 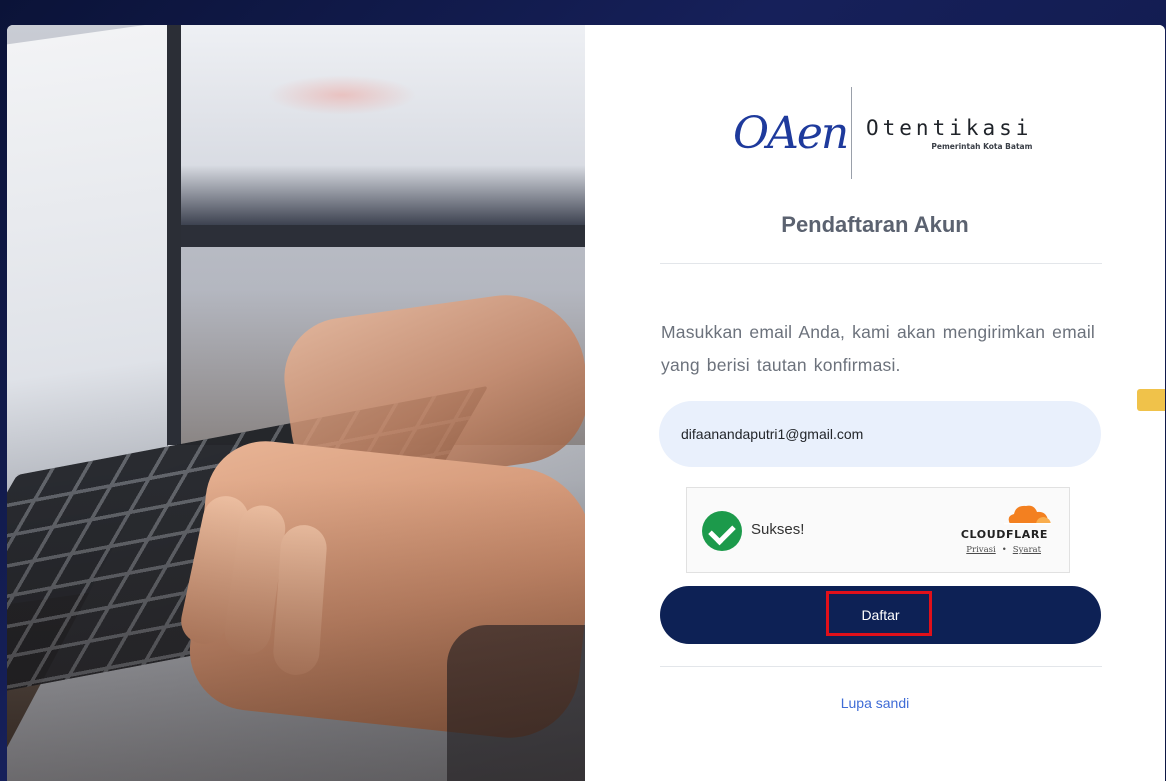 I want to click on cloudflare-brand: CLOUDFLARE, so click(x=1004, y=534).